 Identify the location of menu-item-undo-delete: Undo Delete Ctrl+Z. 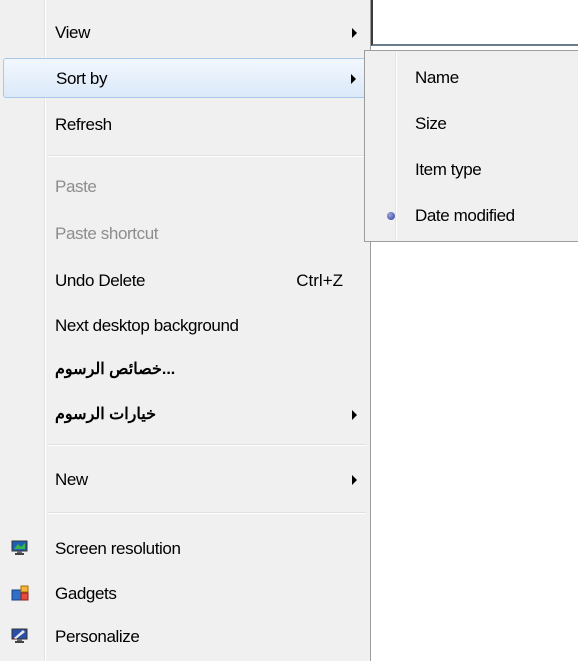
(185, 281).